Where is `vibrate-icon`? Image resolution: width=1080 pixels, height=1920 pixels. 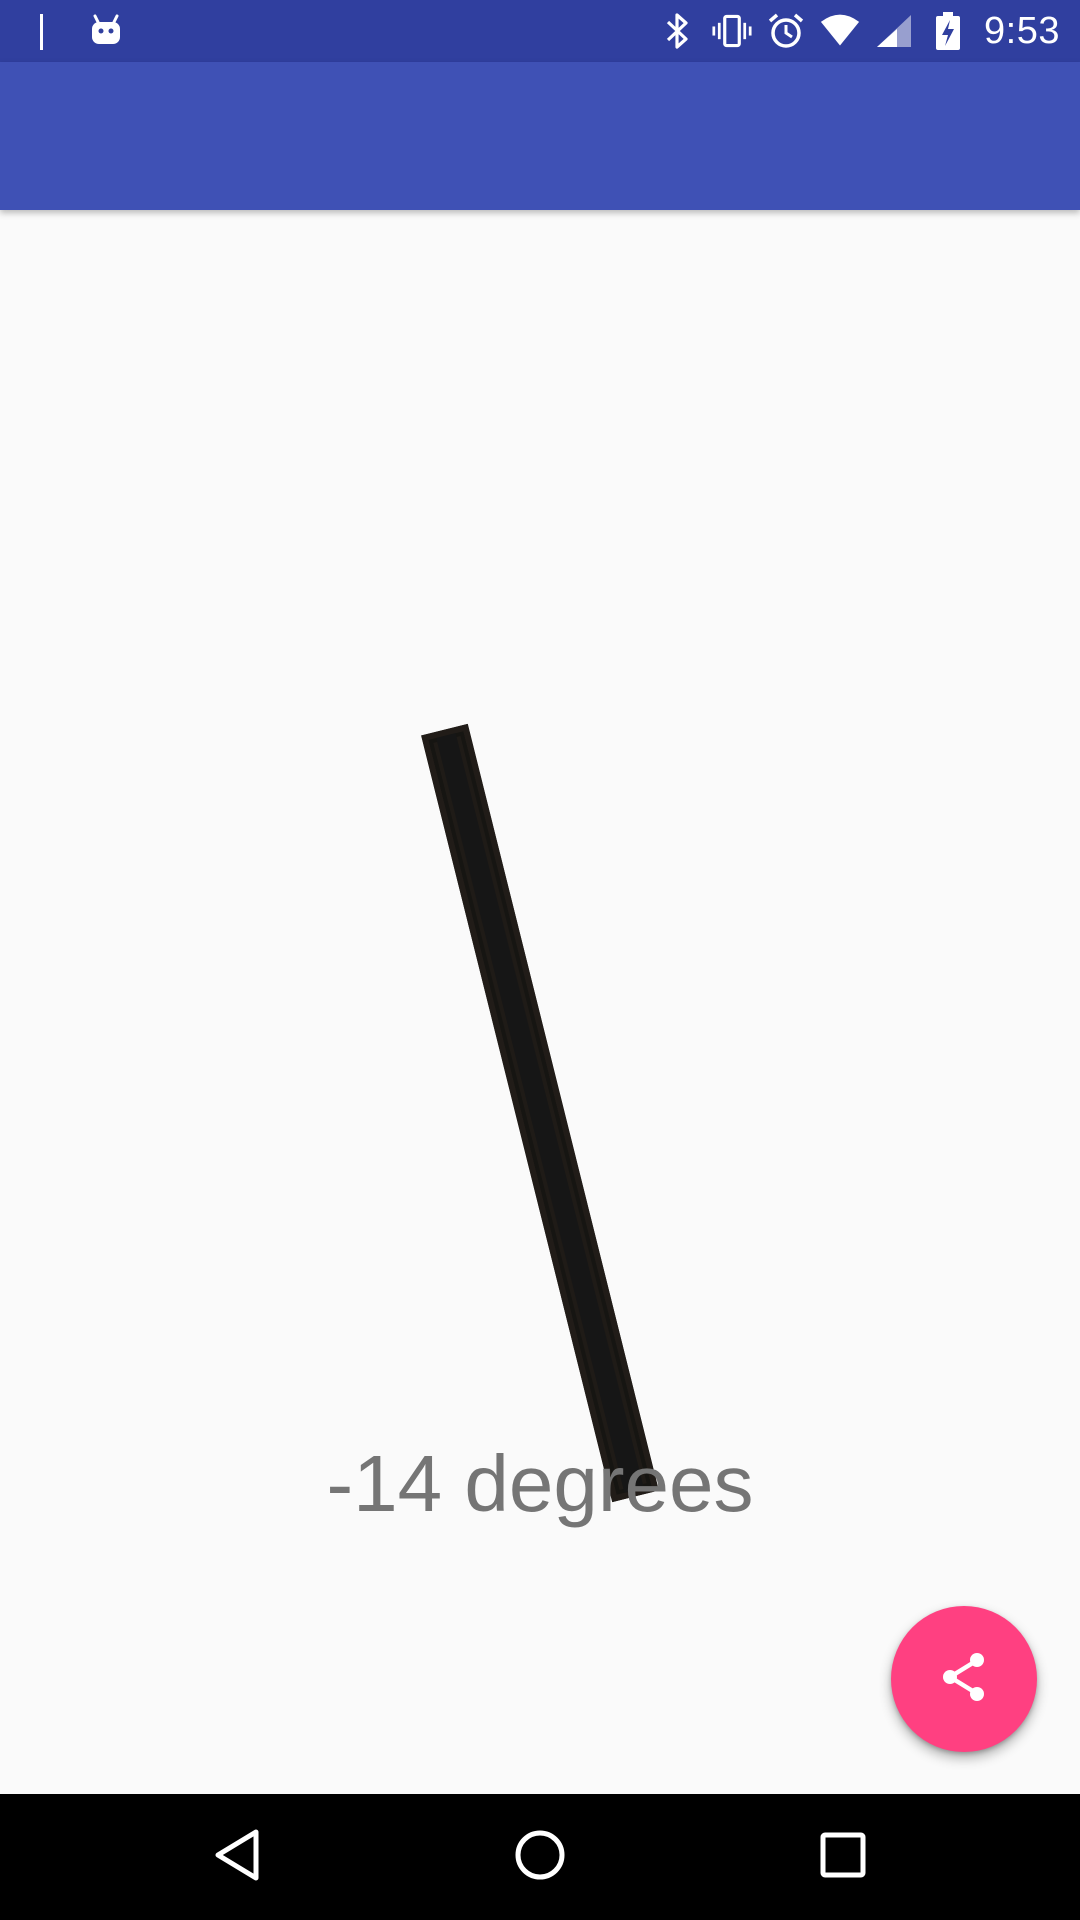
vibrate-icon is located at coordinates (732, 31).